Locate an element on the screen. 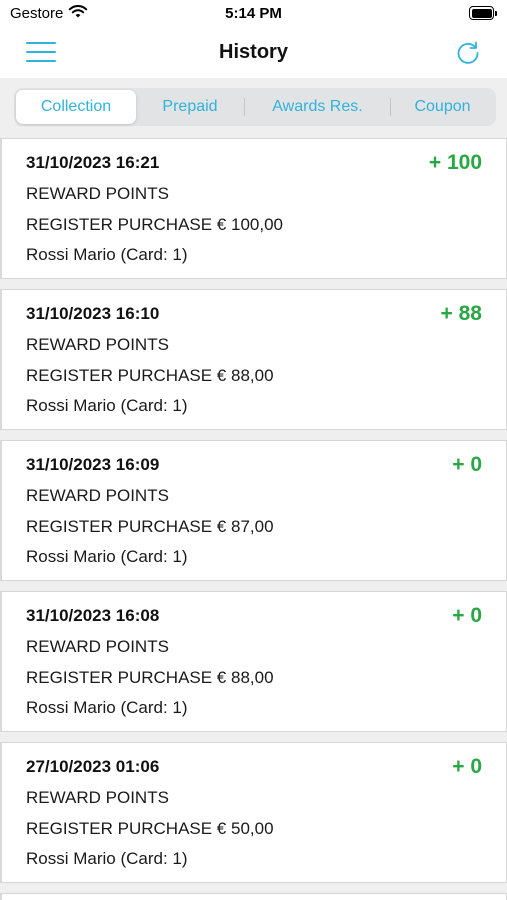 This screenshot has height=900, width=507. tab-bar-container: Collection Prepaid Awards Res. Coupon is located at coordinates (253, 108).